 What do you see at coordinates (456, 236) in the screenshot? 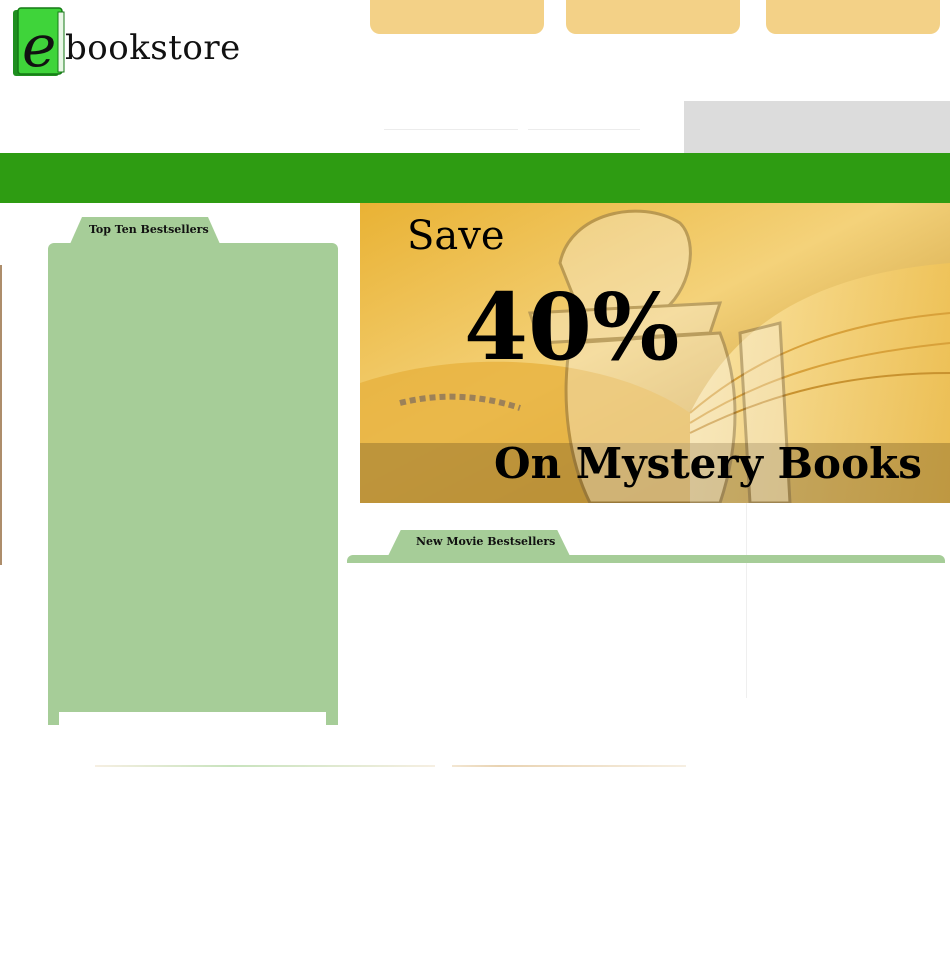
I see `promo-headline: Save` at bounding box center [456, 236].